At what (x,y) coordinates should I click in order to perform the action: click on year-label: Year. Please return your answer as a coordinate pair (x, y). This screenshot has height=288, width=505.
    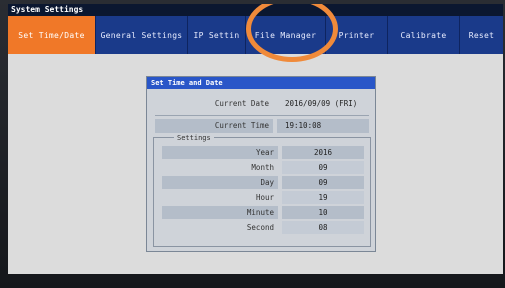
    Looking at the image, I should click on (220, 152).